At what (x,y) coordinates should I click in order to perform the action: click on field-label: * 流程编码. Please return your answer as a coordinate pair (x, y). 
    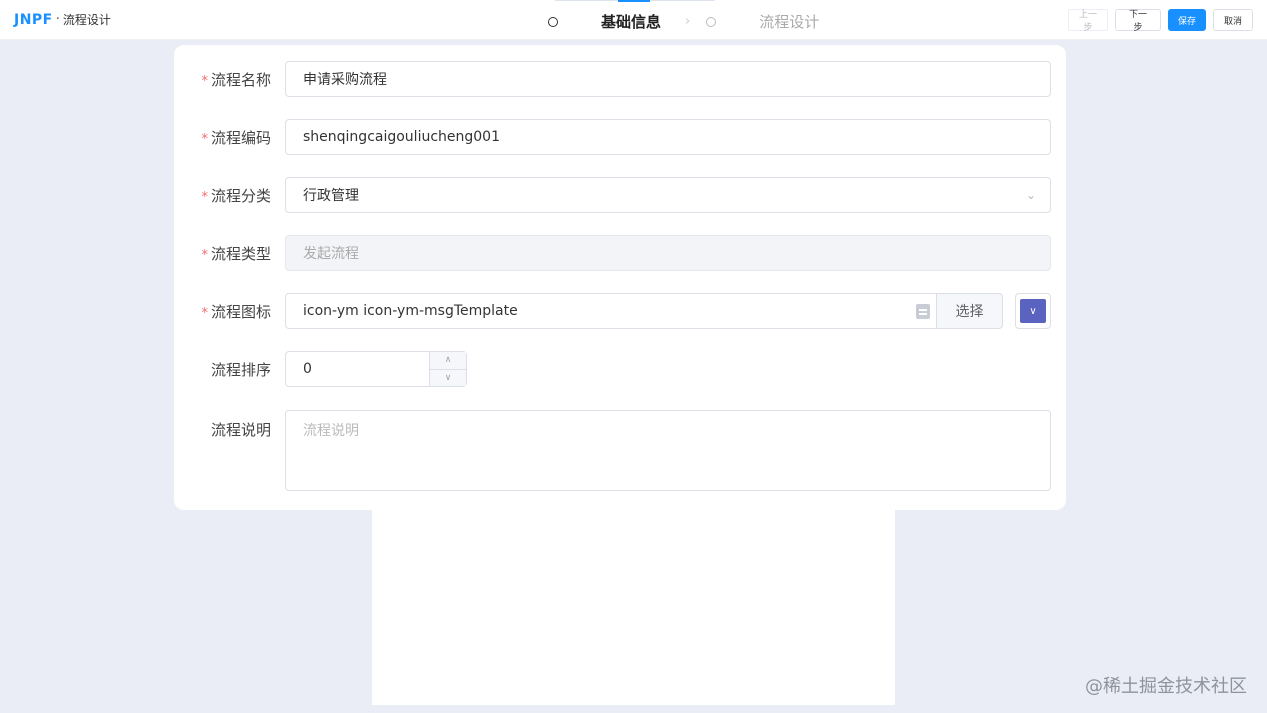
    Looking at the image, I should click on (236, 137).